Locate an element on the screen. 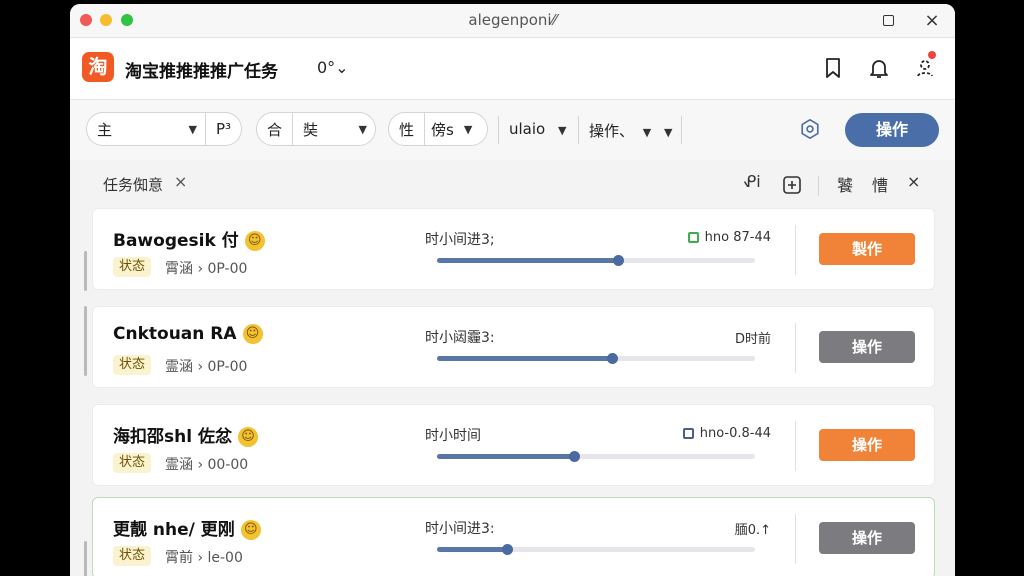 The height and width of the screenshot is (576, 1024). window-title: alegenponi⁄⁄ is located at coordinates (512, 20).